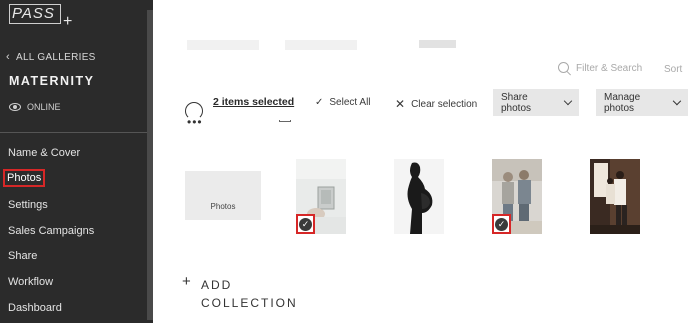 The image size is (688, 323). What do you see at coordinates (609, 68) in the screenshot?
I see `search-placeholder: Filter & Search` at bounding box center [609, 68].